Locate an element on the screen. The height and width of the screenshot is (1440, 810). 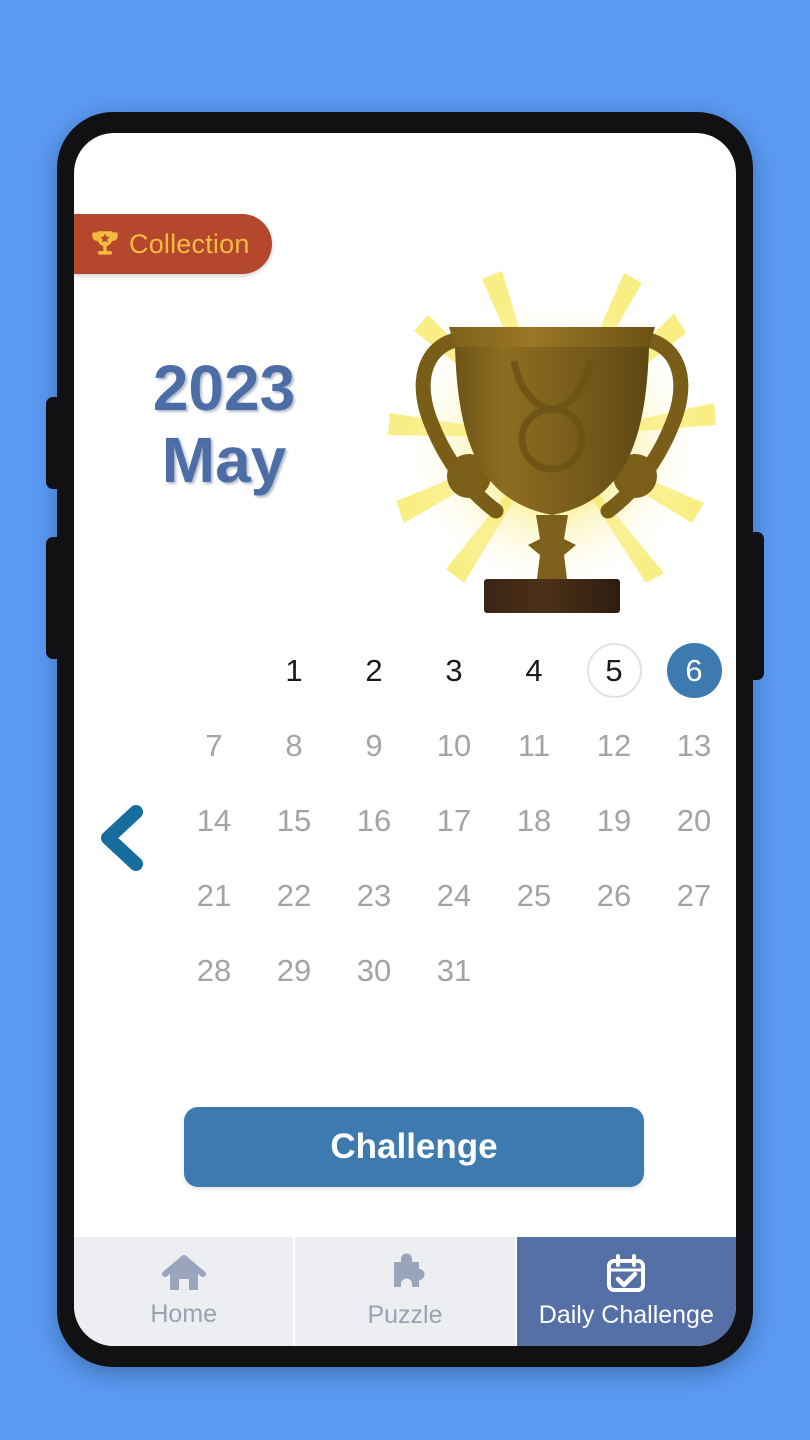
calendar-day-19: 19 is located at coordinates (614, 820).